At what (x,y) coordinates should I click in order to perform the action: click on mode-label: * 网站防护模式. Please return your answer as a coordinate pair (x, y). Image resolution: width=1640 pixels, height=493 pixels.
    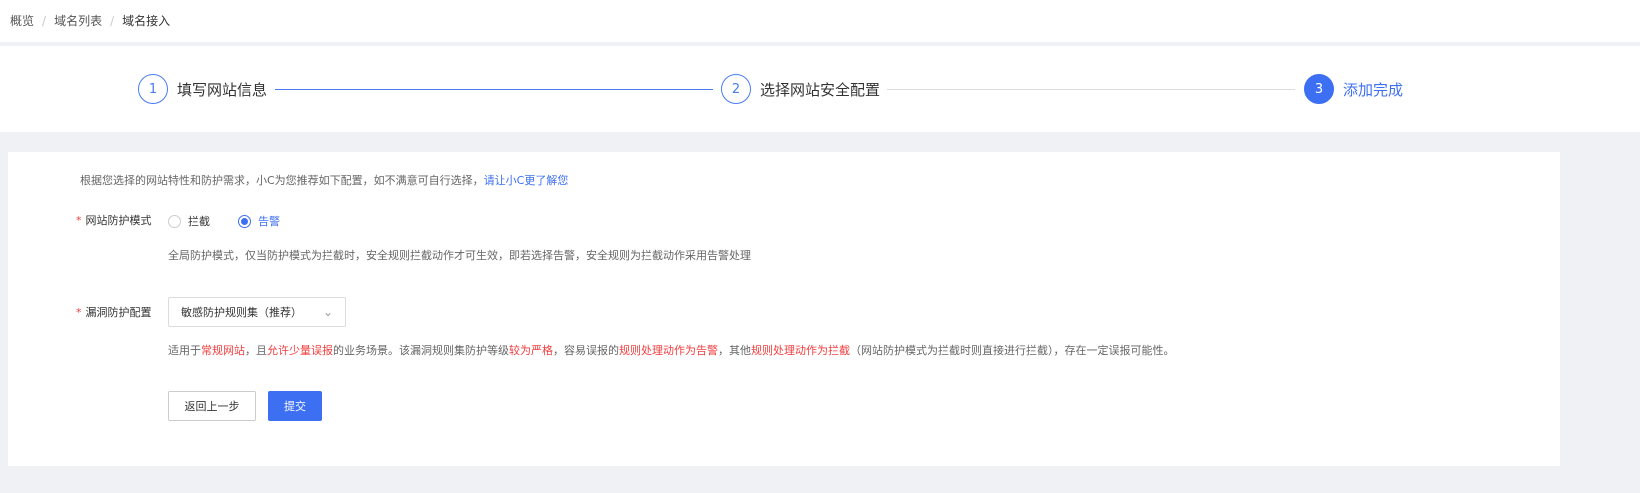
    Looking at the image, I should click on (114, 220).